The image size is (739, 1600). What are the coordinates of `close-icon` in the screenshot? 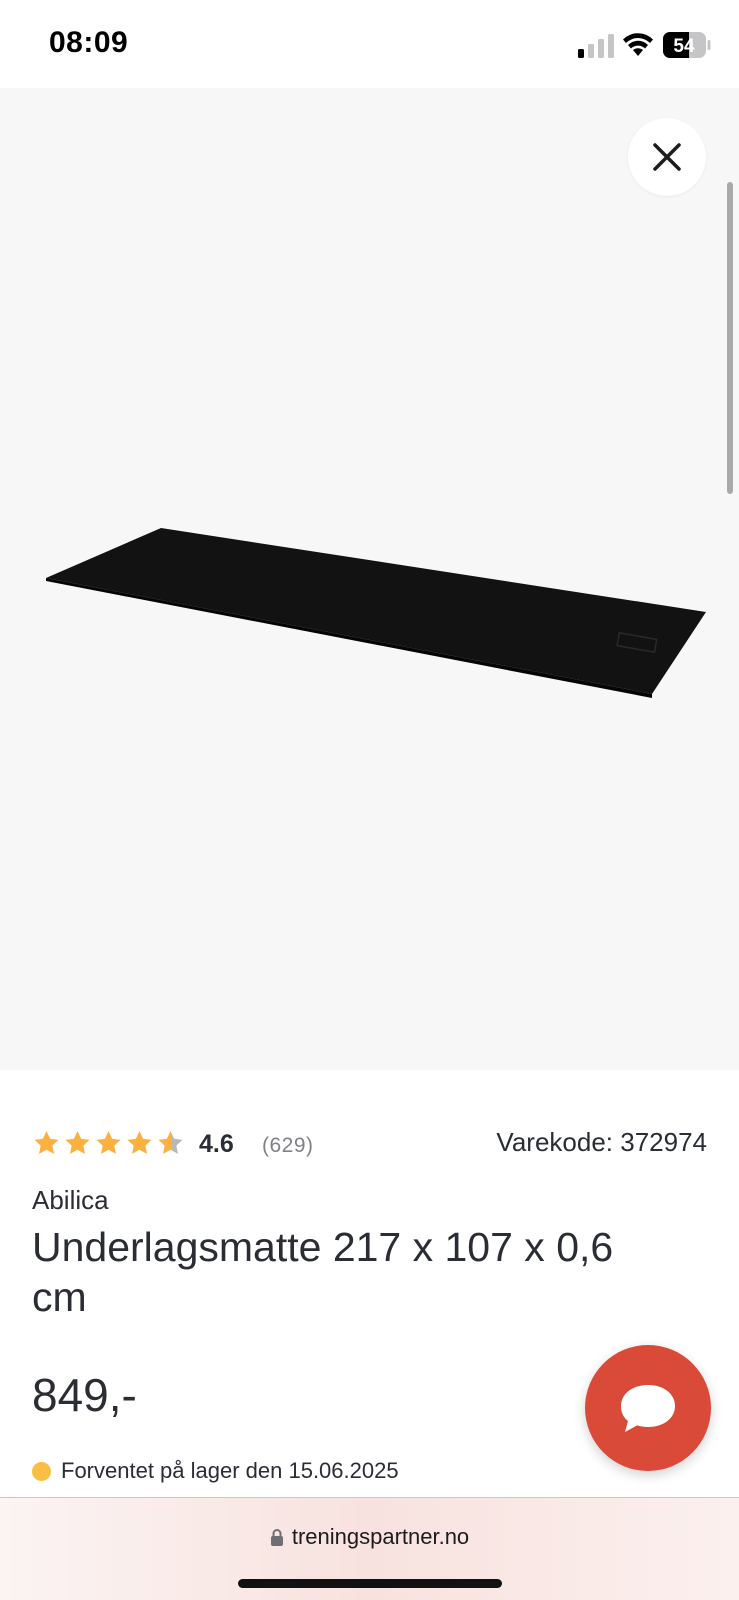 It's located at (667, 157).